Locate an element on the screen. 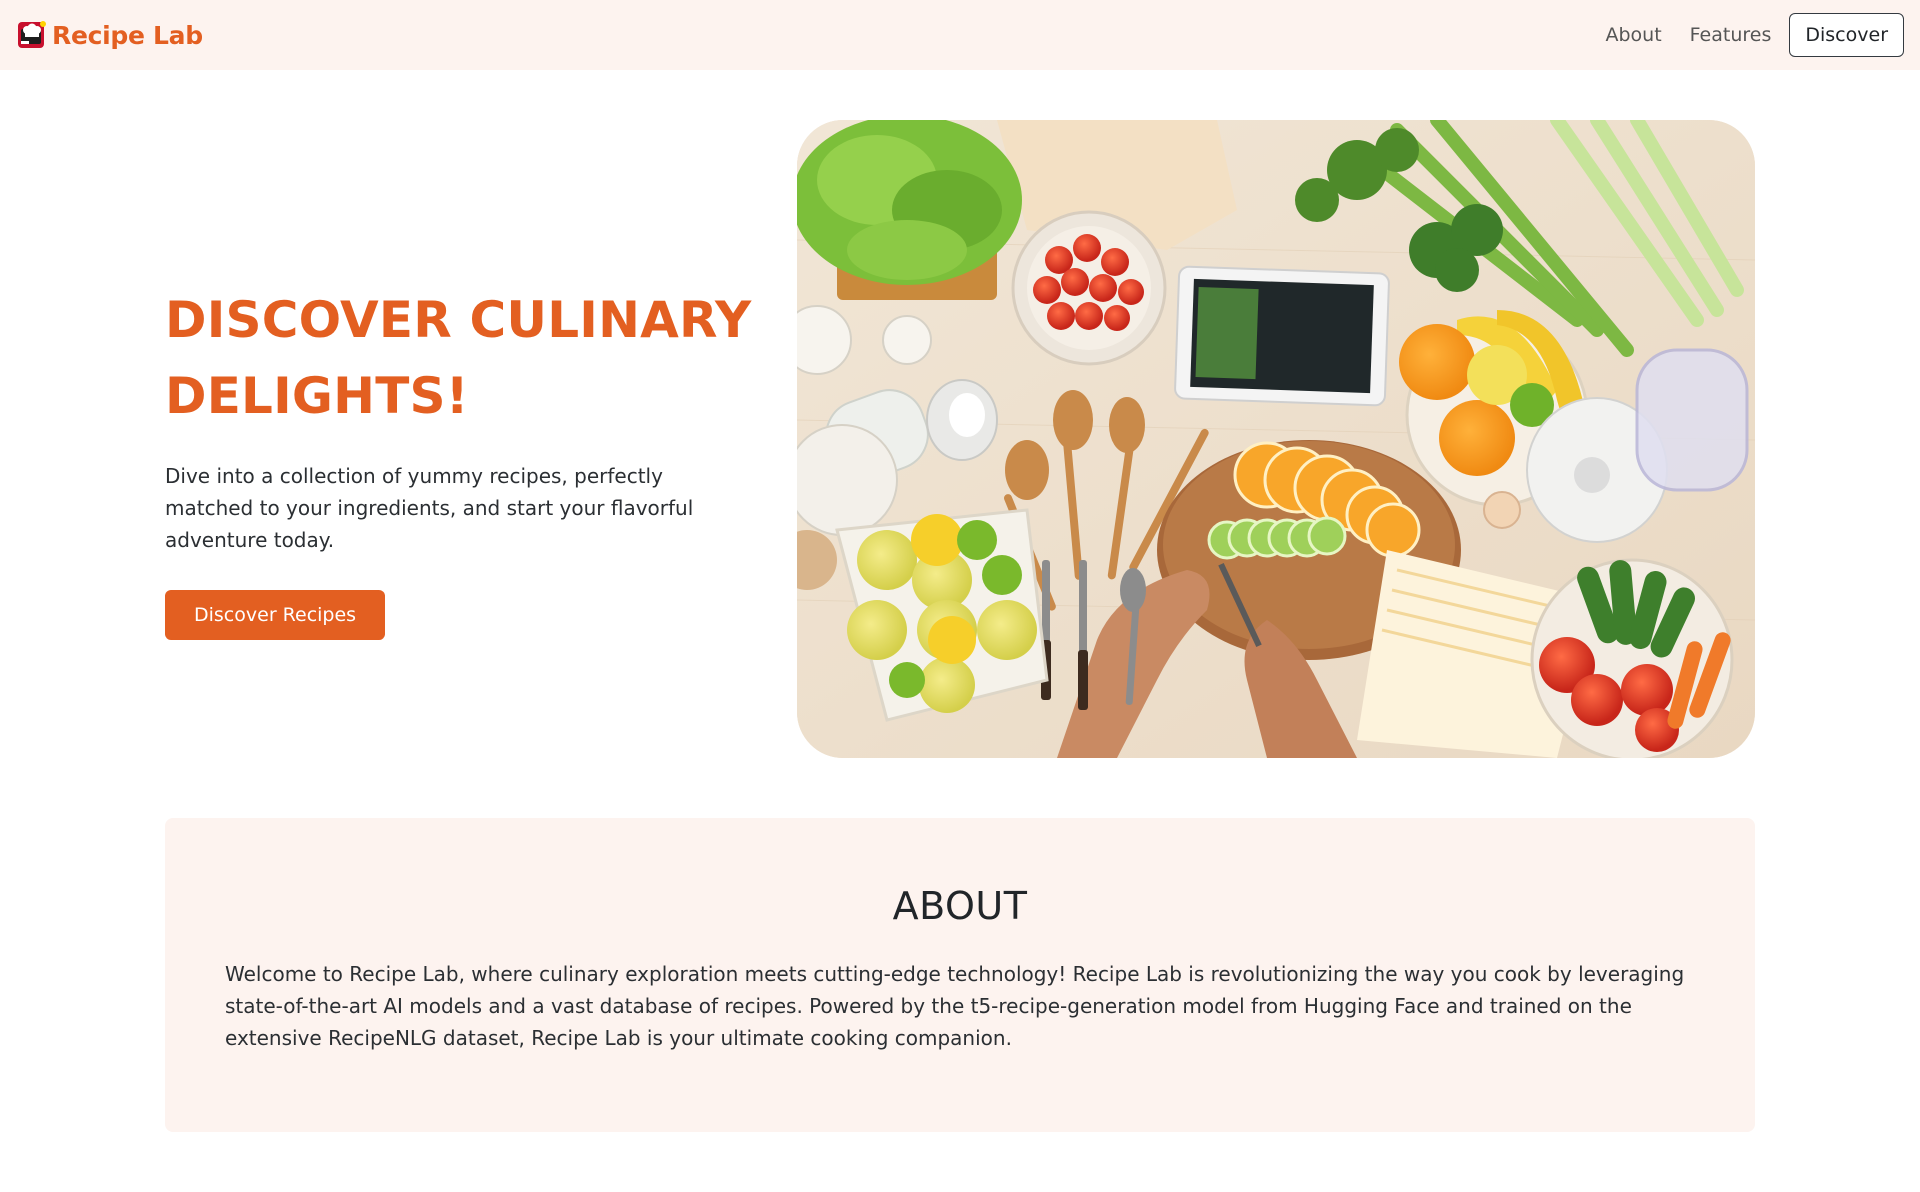  nav-links: About Features Discover is located at coordinates (1749, 35).